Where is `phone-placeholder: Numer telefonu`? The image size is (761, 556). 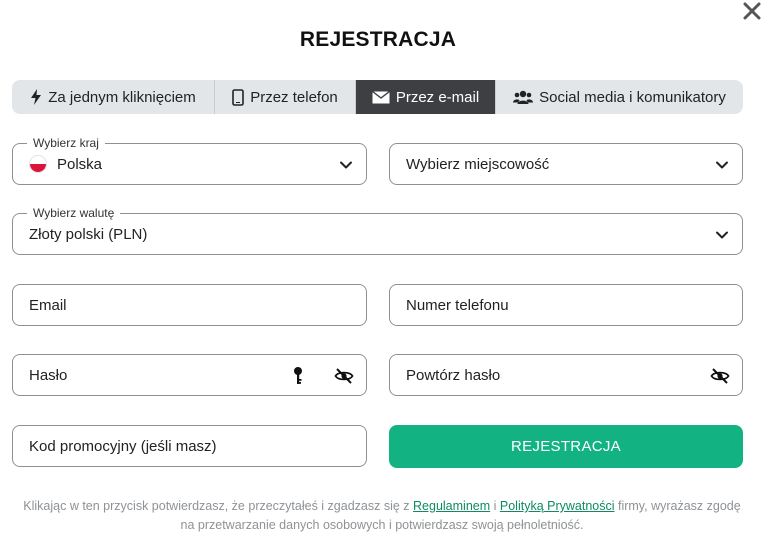
phone-placeholder: Numer telefonu is located at coordinates (457, 305).